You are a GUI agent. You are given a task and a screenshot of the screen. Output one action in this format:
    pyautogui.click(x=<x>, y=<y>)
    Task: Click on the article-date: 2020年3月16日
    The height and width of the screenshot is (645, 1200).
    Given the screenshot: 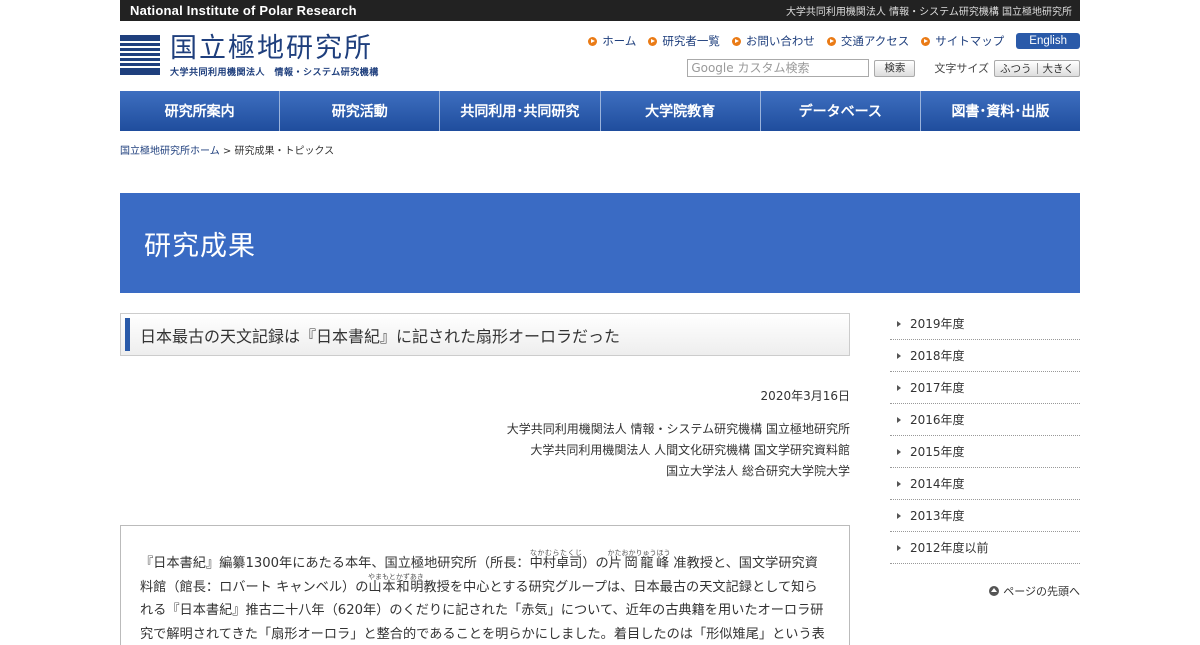 What is the action you would take?
    pyautogui.click(x=805, y=396)
    